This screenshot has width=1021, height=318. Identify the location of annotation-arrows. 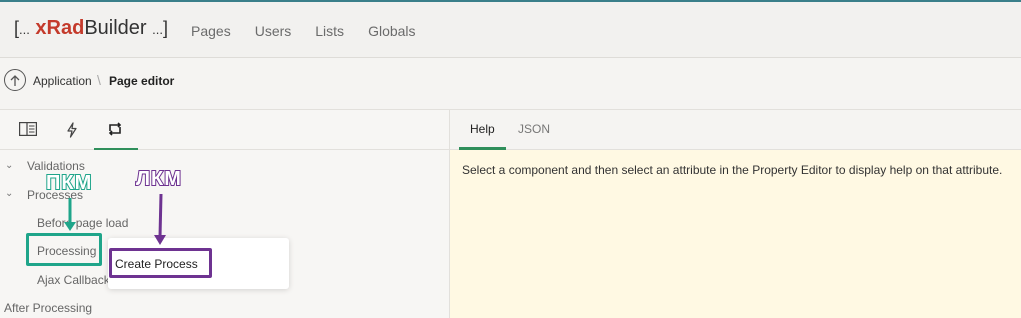
(115, 219).